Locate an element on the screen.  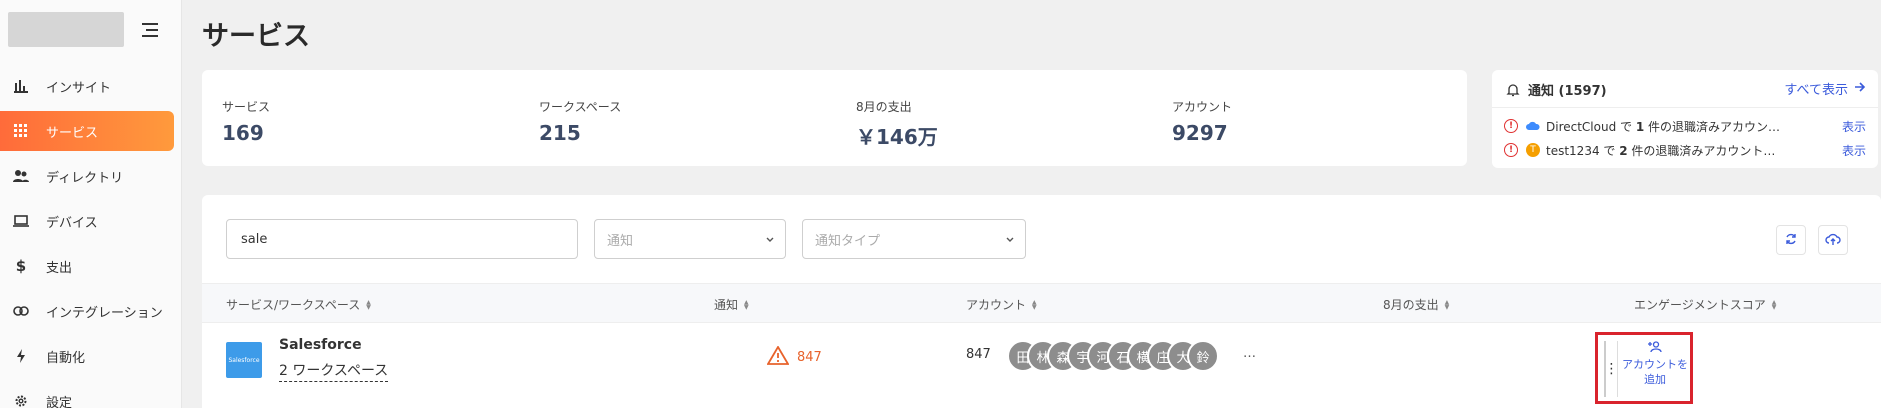
stat-accounts: アカウント 9297 is located at coordinates (1202, 121).